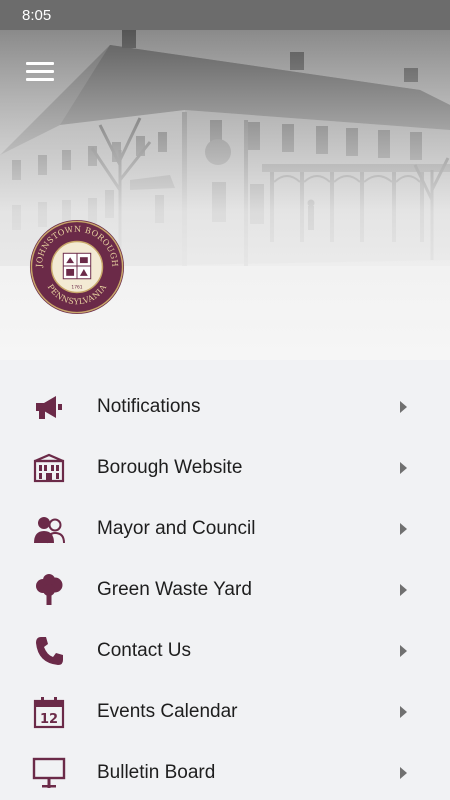  Describe the element at coordinates (77, 267) in the screenshot. I see `borough-seal-logo: JOHNSTOWN BOROUGH PENNSYLVANIA 1761` at that location.